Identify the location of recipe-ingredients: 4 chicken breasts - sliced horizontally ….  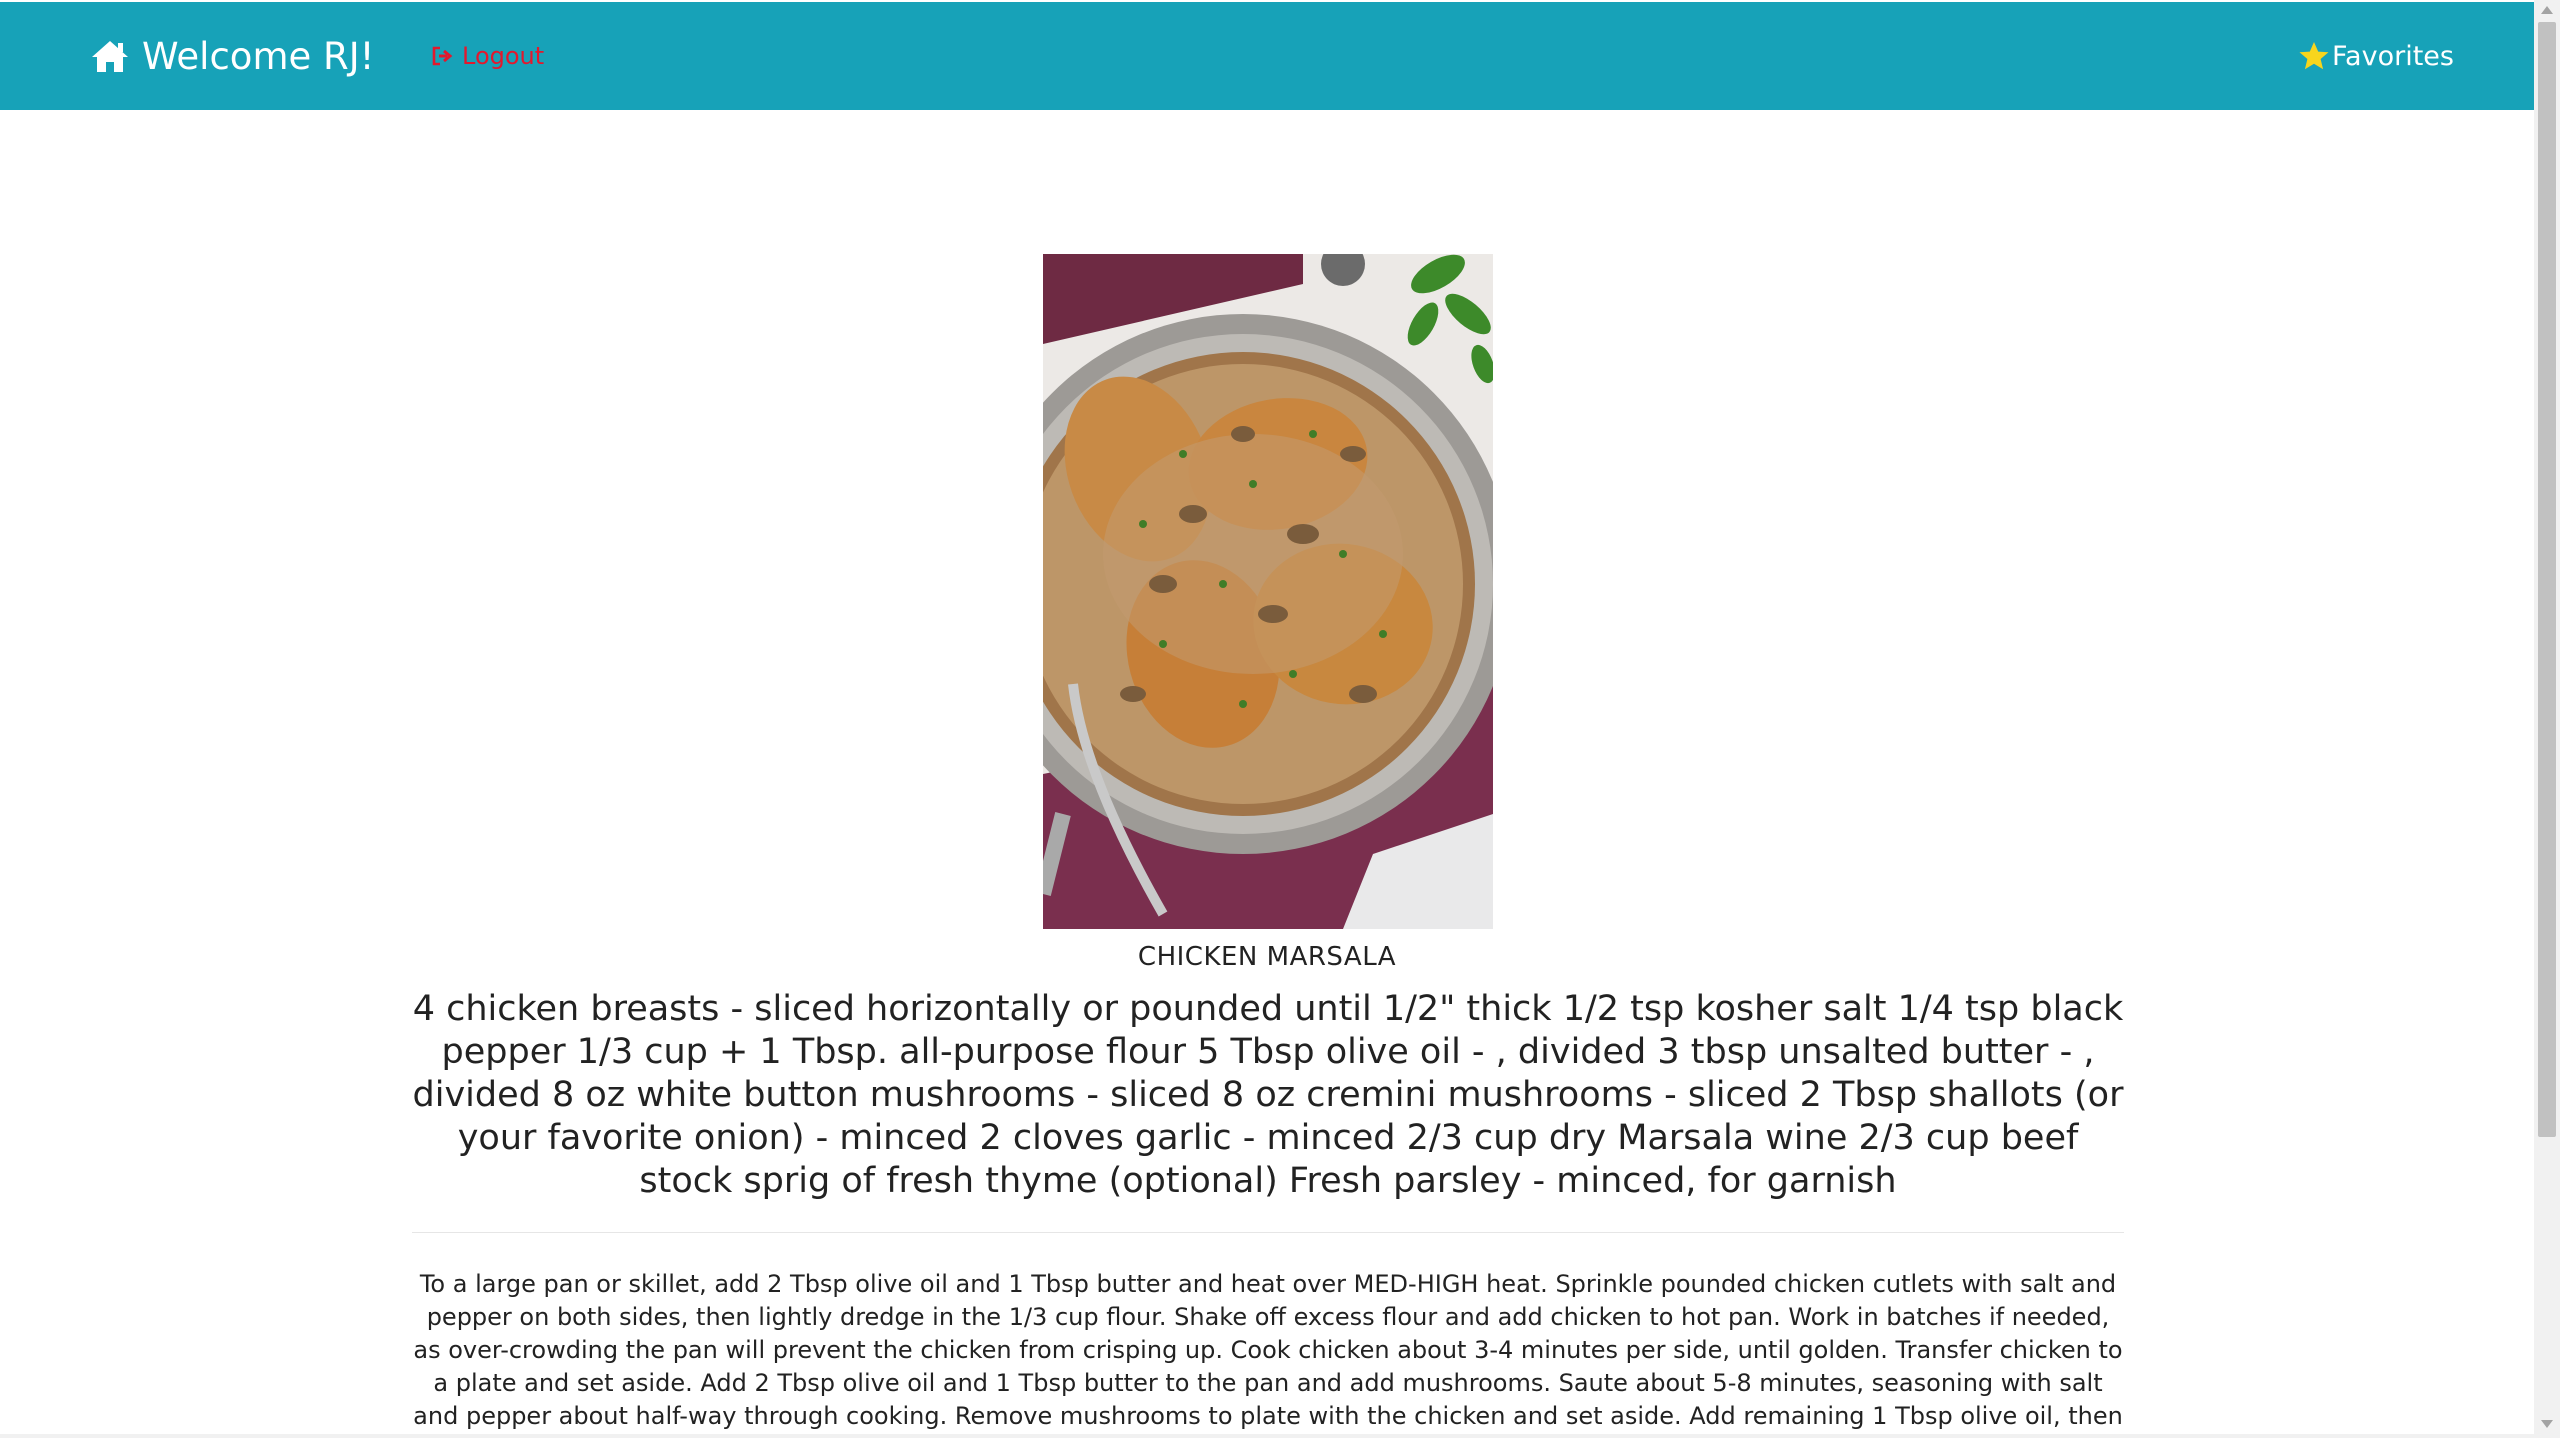
(1268, 1095).